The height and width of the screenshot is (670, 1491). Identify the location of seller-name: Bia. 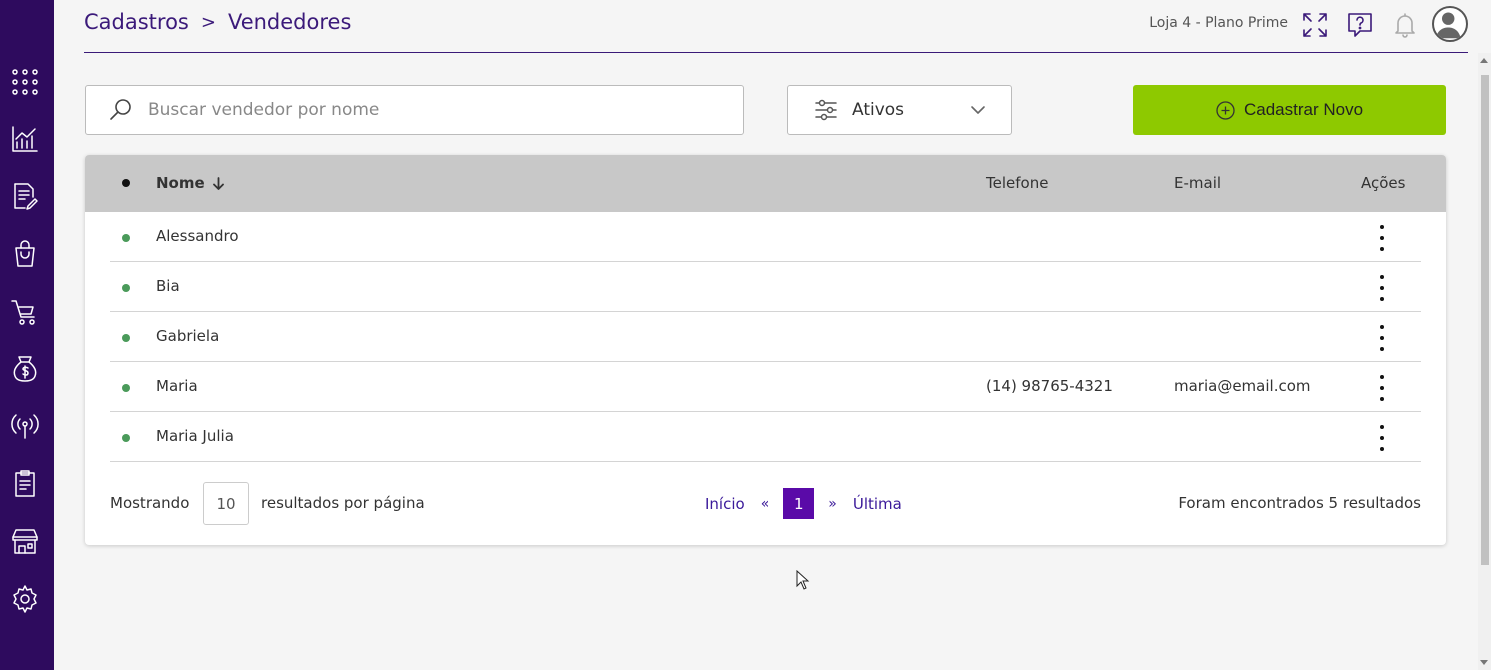
(168, 286).